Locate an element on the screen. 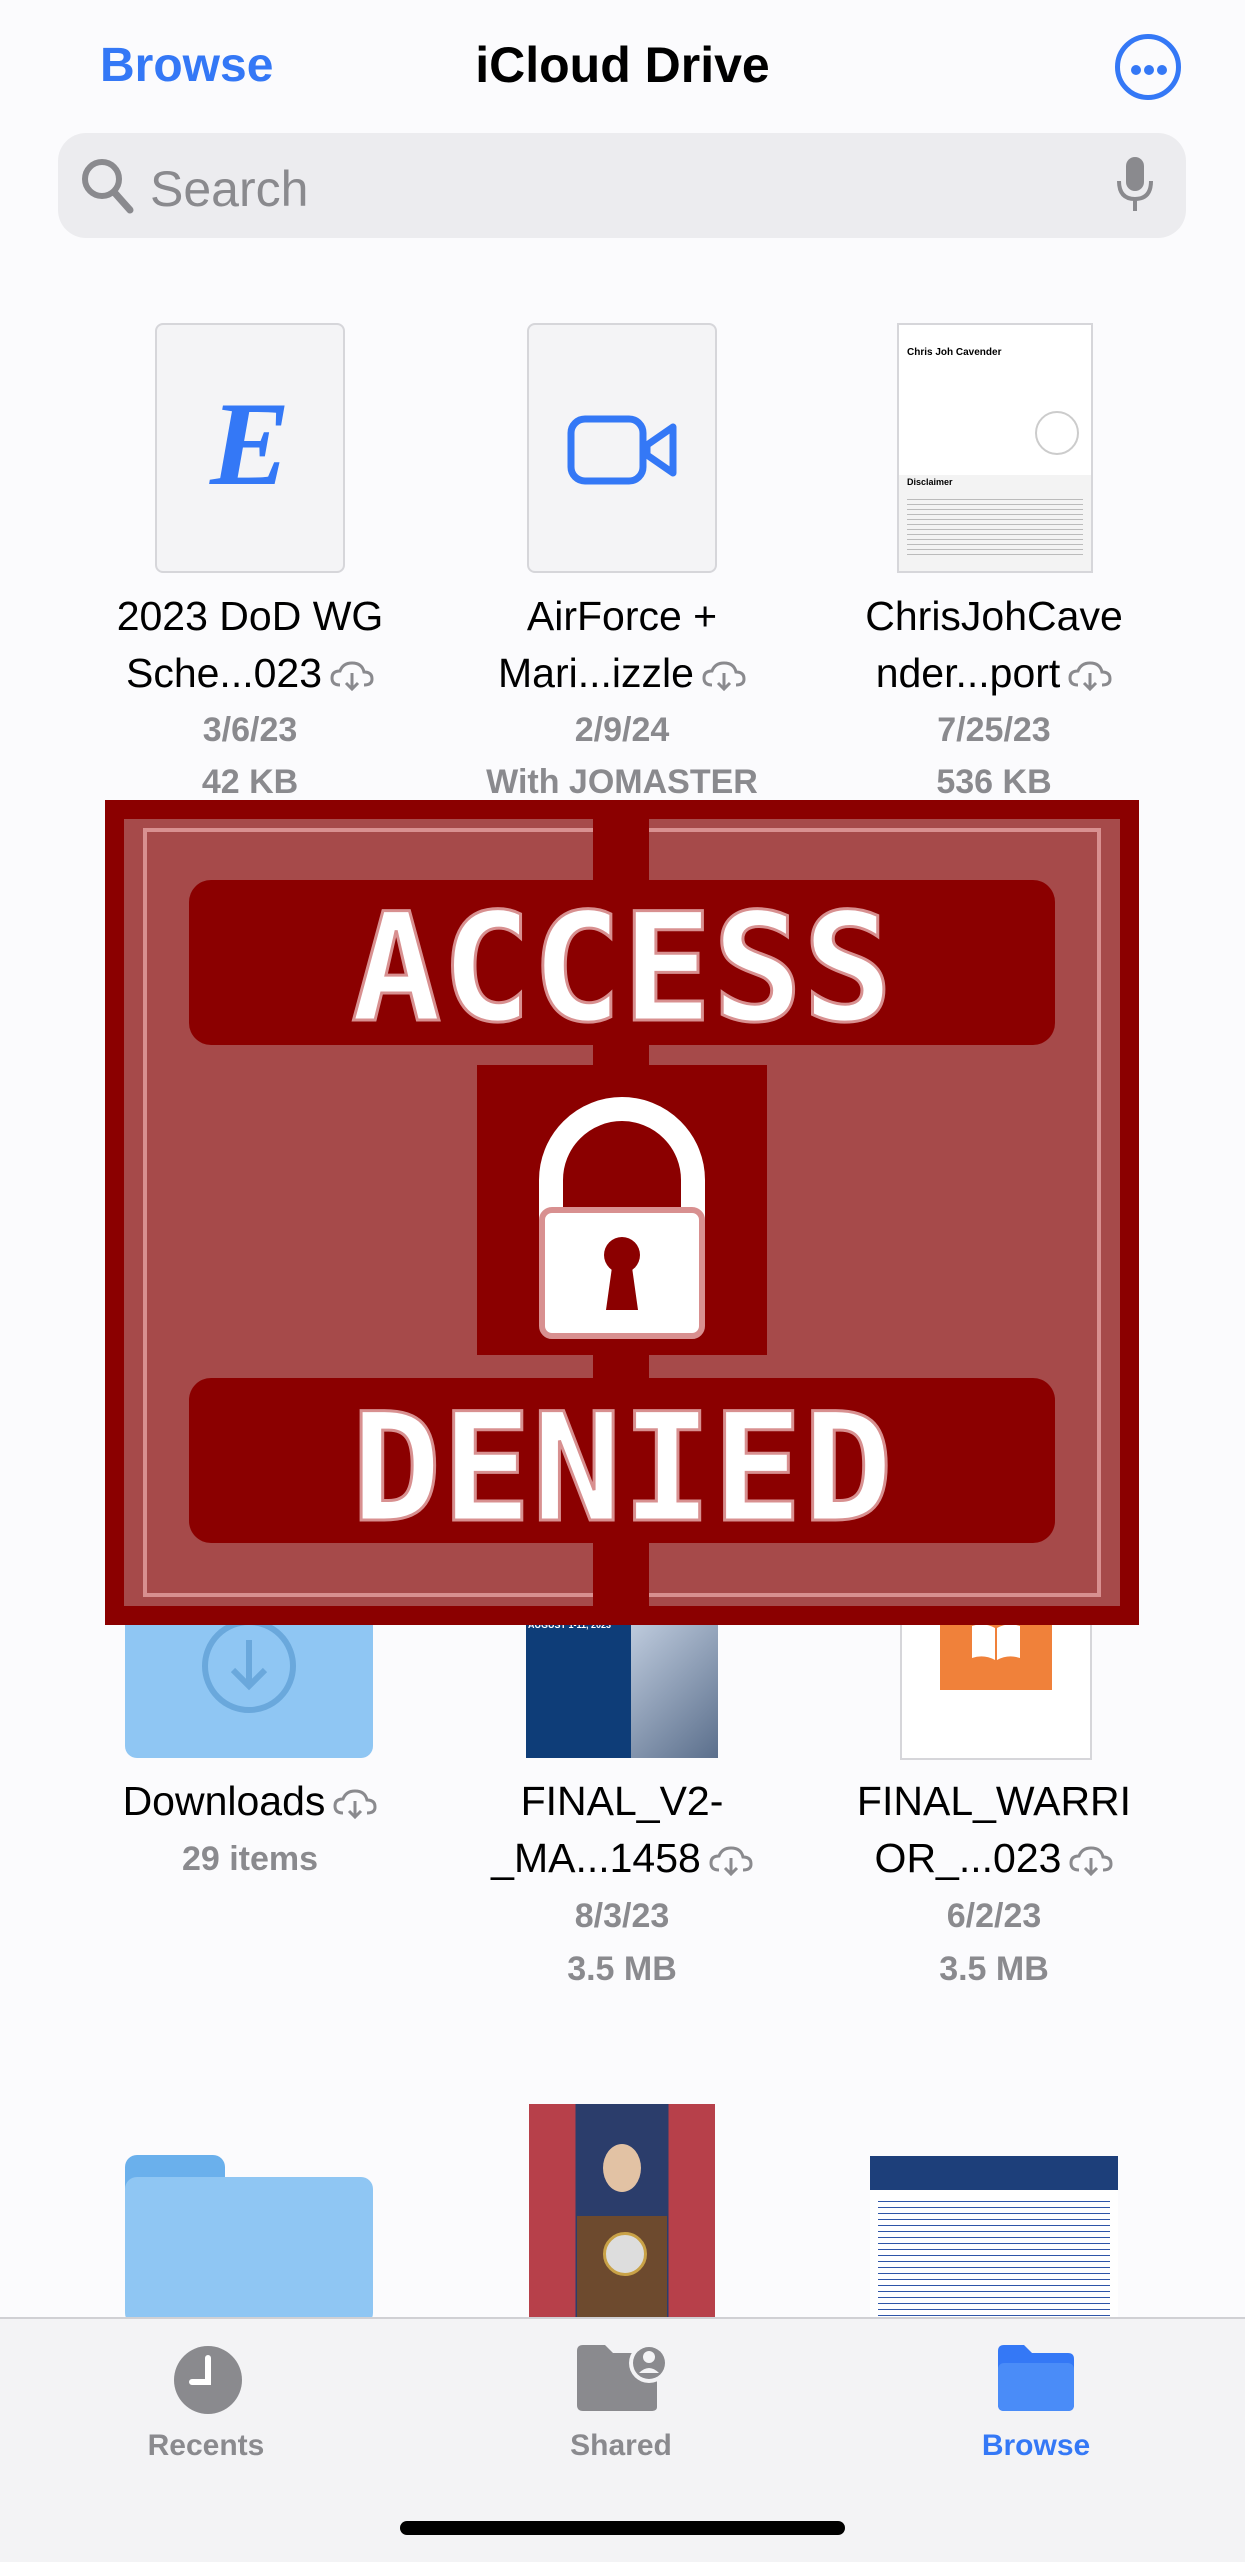 The width and height of the screenshot is (1245, 2562). file-name: FINAL_V2- _MA...1458 is located at coordinates (622, 1830).